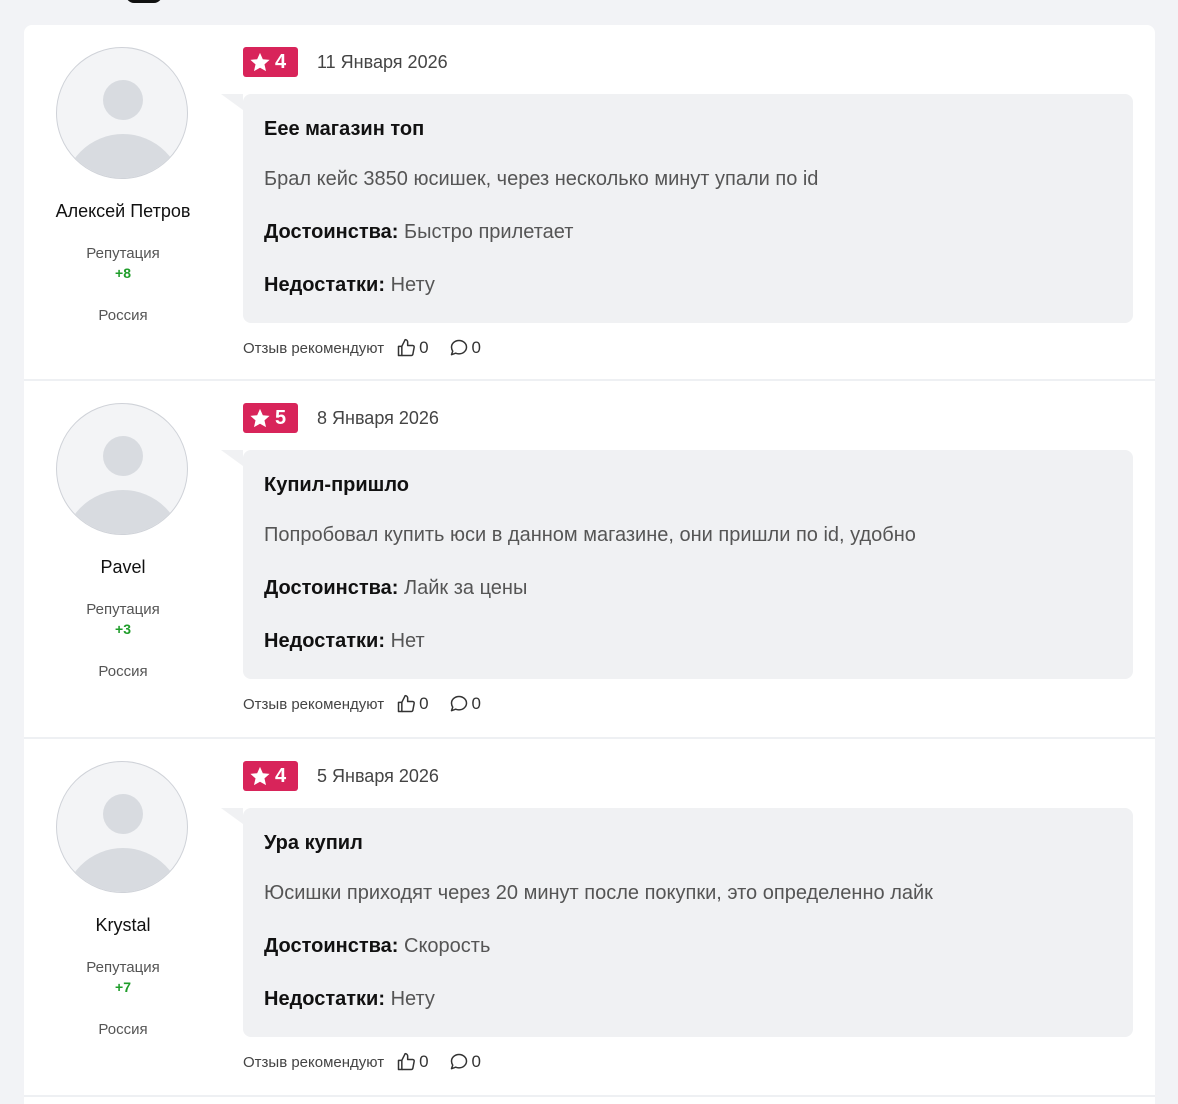  What do you see at coordinates (123, 567) in the screenshot?
I see `author-name: Pavel` at bounding box center [123, 567].